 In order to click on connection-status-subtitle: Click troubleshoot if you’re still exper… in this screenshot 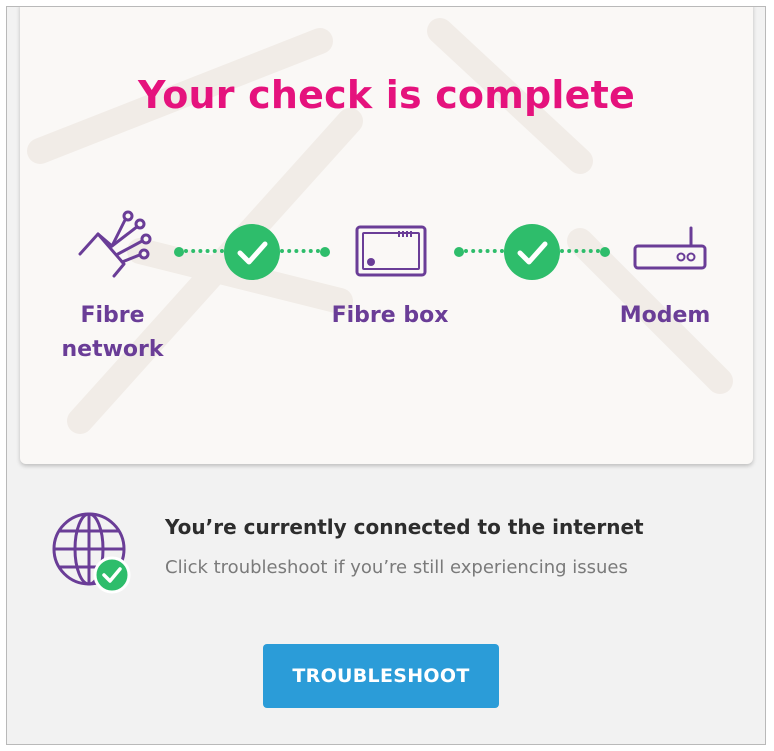, I will do `click(396, 567)`.